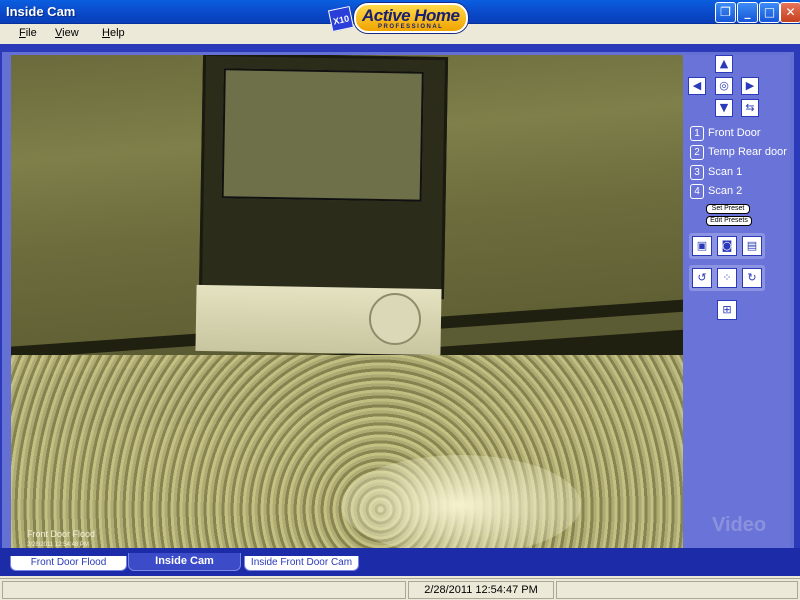 This screenshot has height=600, width=800. Describe the element at coordinates (113, 33) in the screenshot. I see `menu-help: Help` at that location.